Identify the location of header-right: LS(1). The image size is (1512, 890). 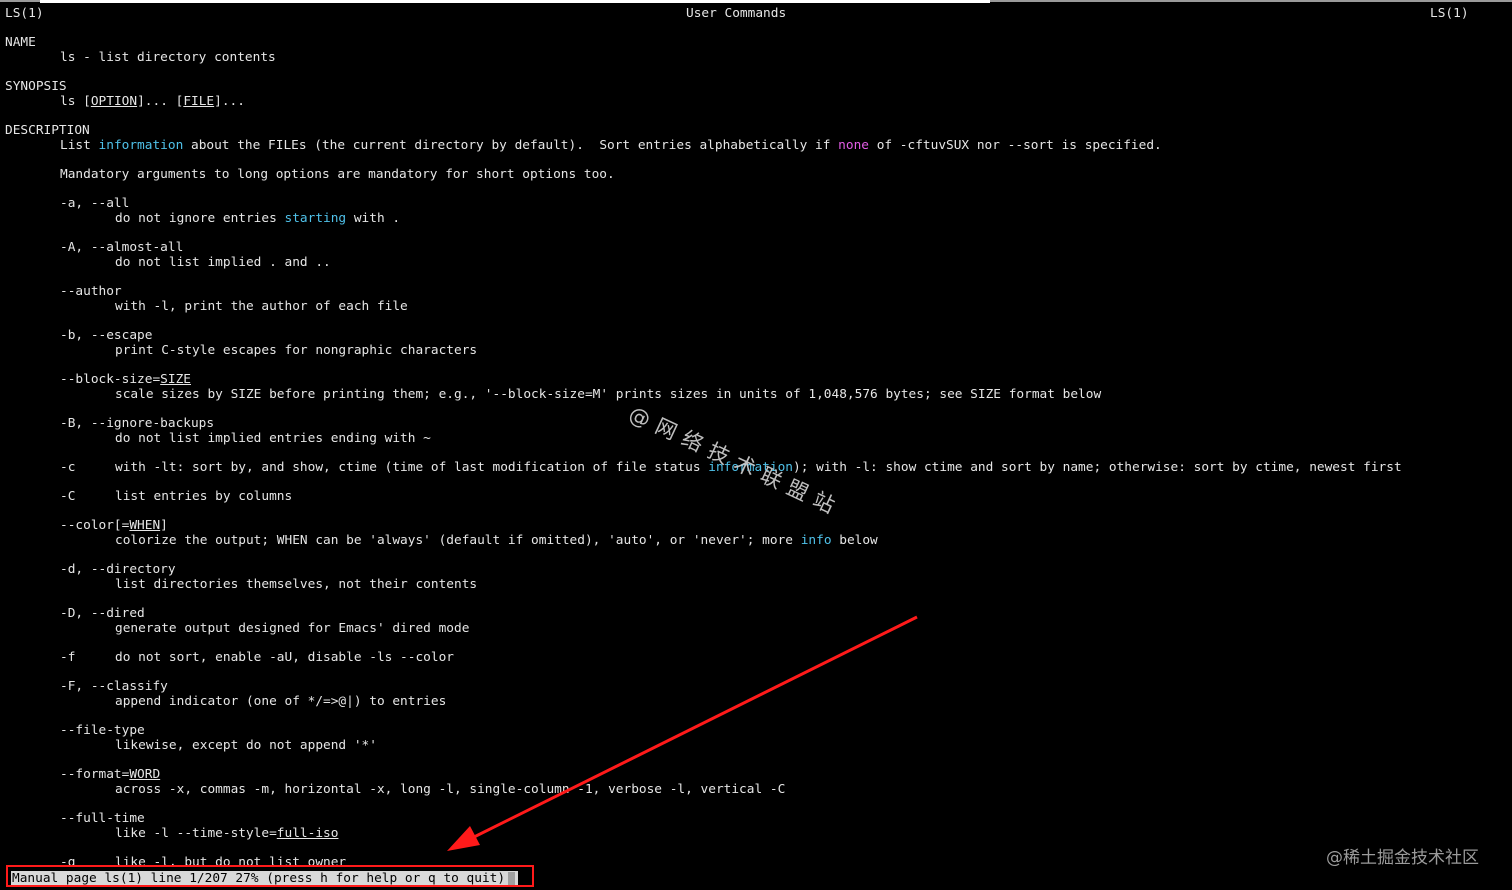
(1449, 13).